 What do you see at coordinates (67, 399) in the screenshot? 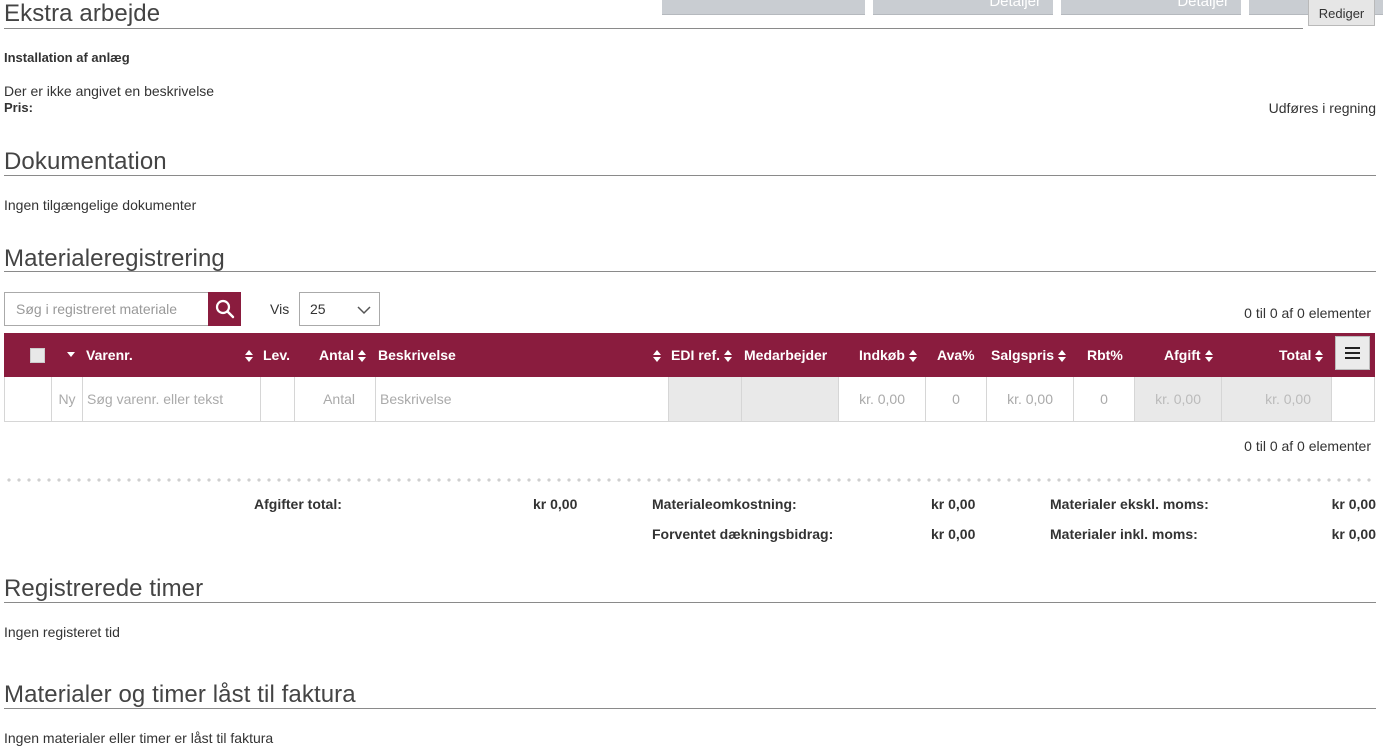
I see `new-row-label: Ny` at bounding box center [67, 399].